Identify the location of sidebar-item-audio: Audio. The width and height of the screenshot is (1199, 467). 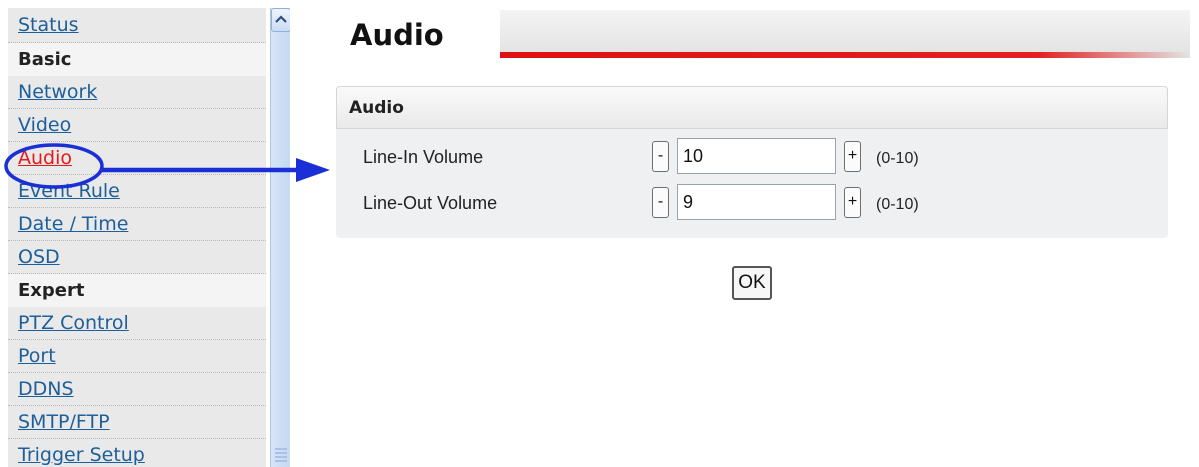
(137, 158).